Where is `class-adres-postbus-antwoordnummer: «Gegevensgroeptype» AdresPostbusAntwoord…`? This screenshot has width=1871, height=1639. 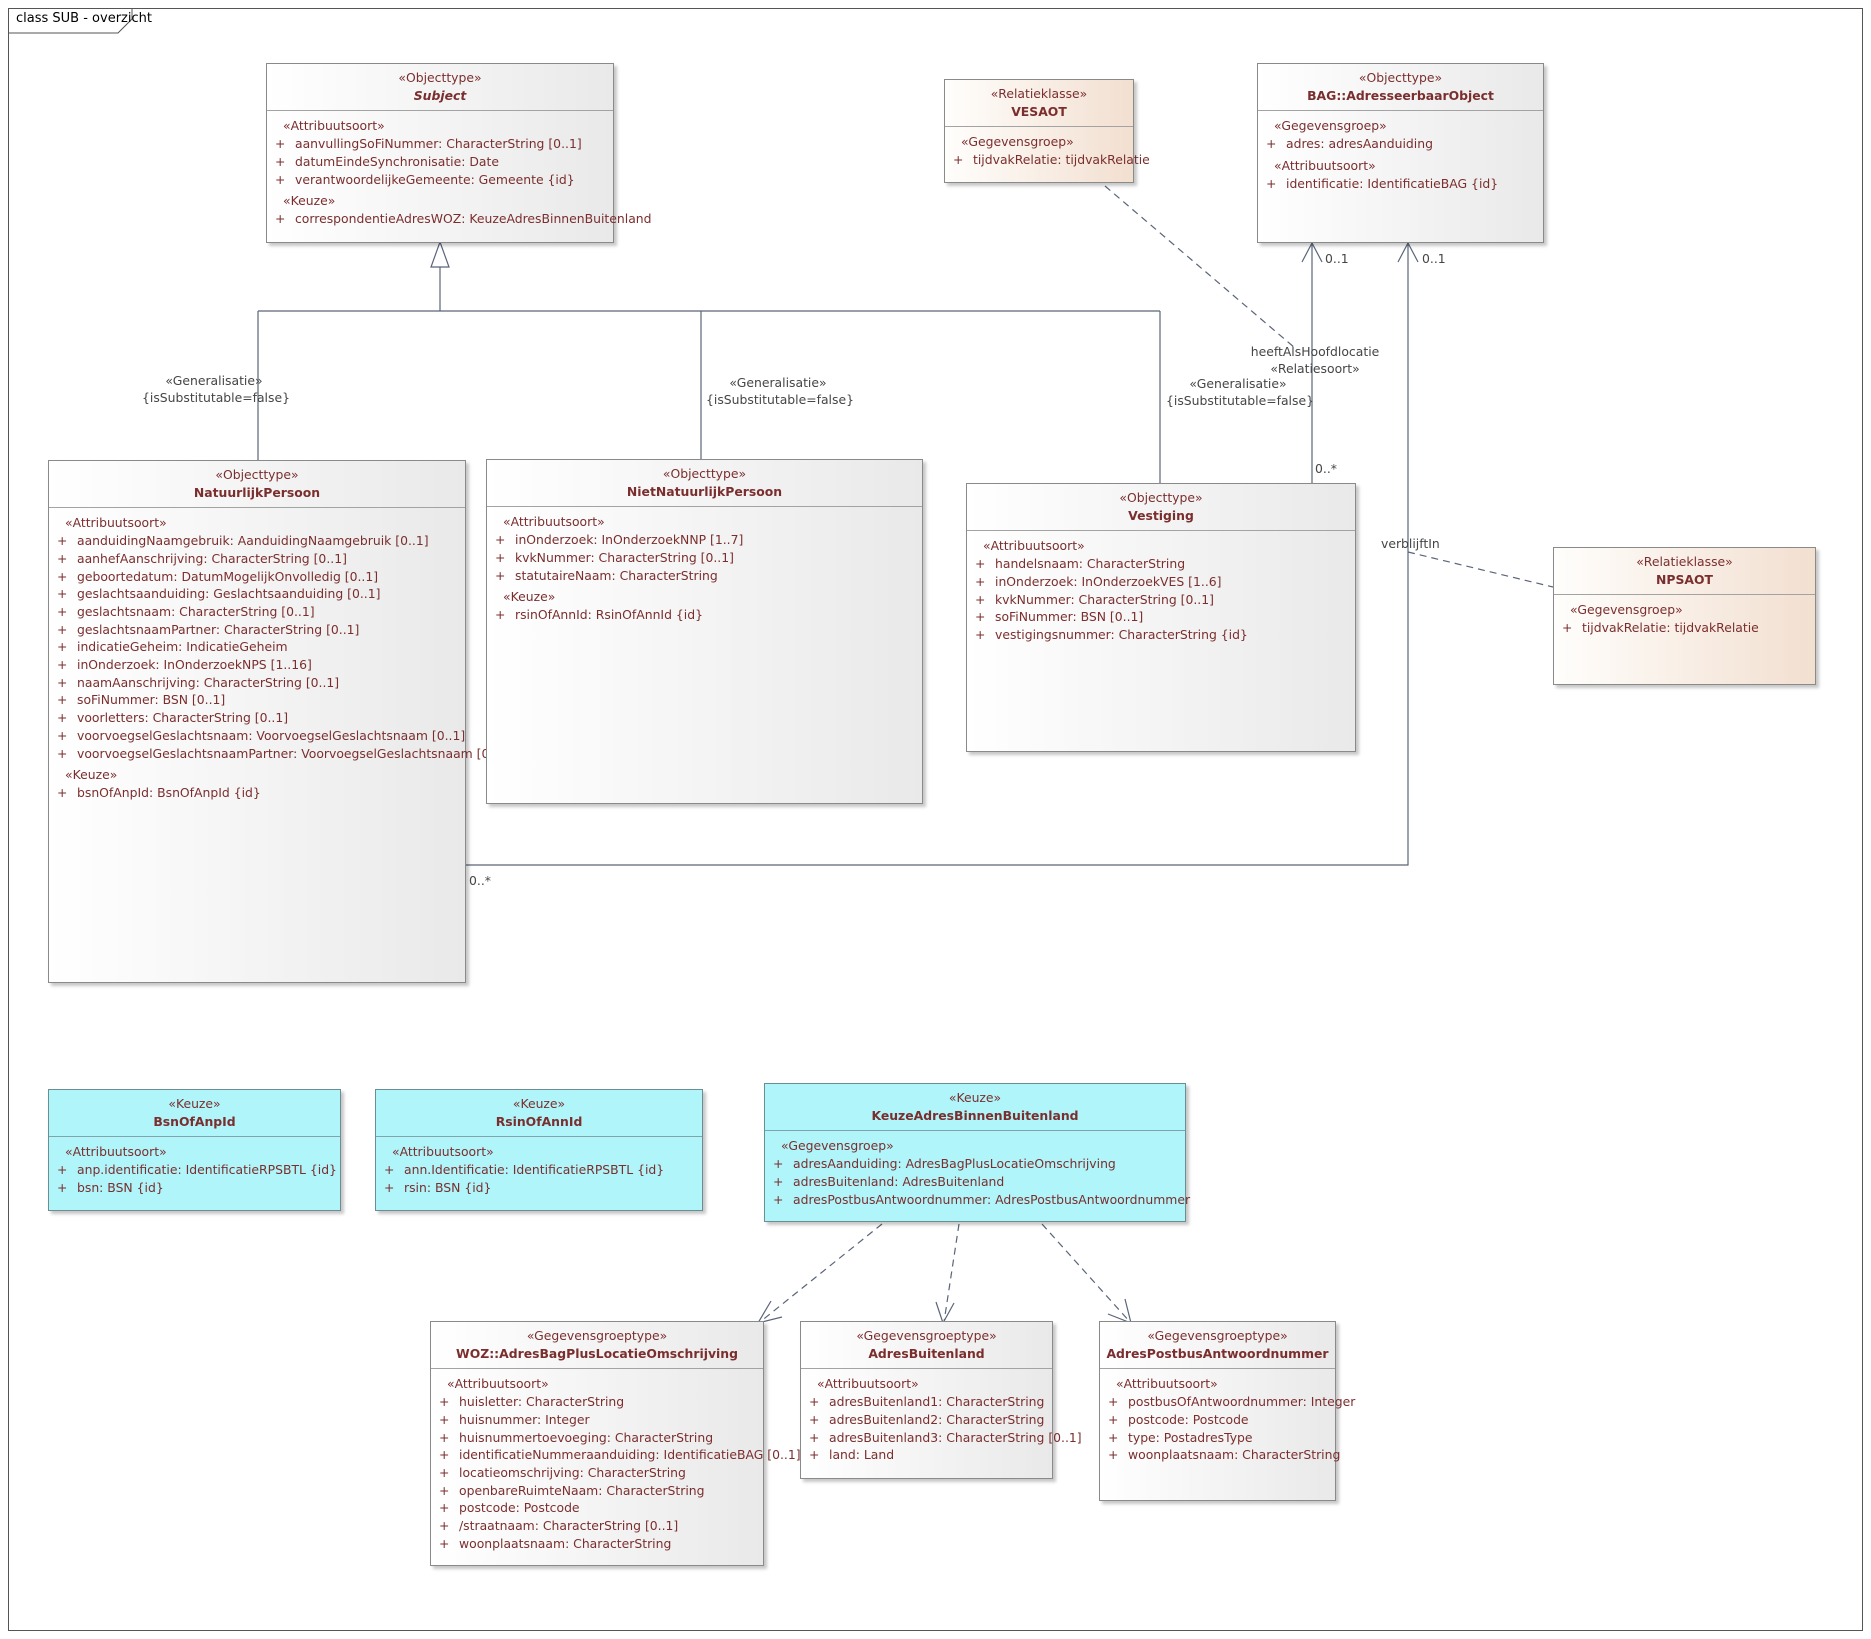 class-adres-postbus-antwoordnummer: «Gegevensgroeptype» AdresPostbusAntwoord… is located at coordinates (1227, 1411).